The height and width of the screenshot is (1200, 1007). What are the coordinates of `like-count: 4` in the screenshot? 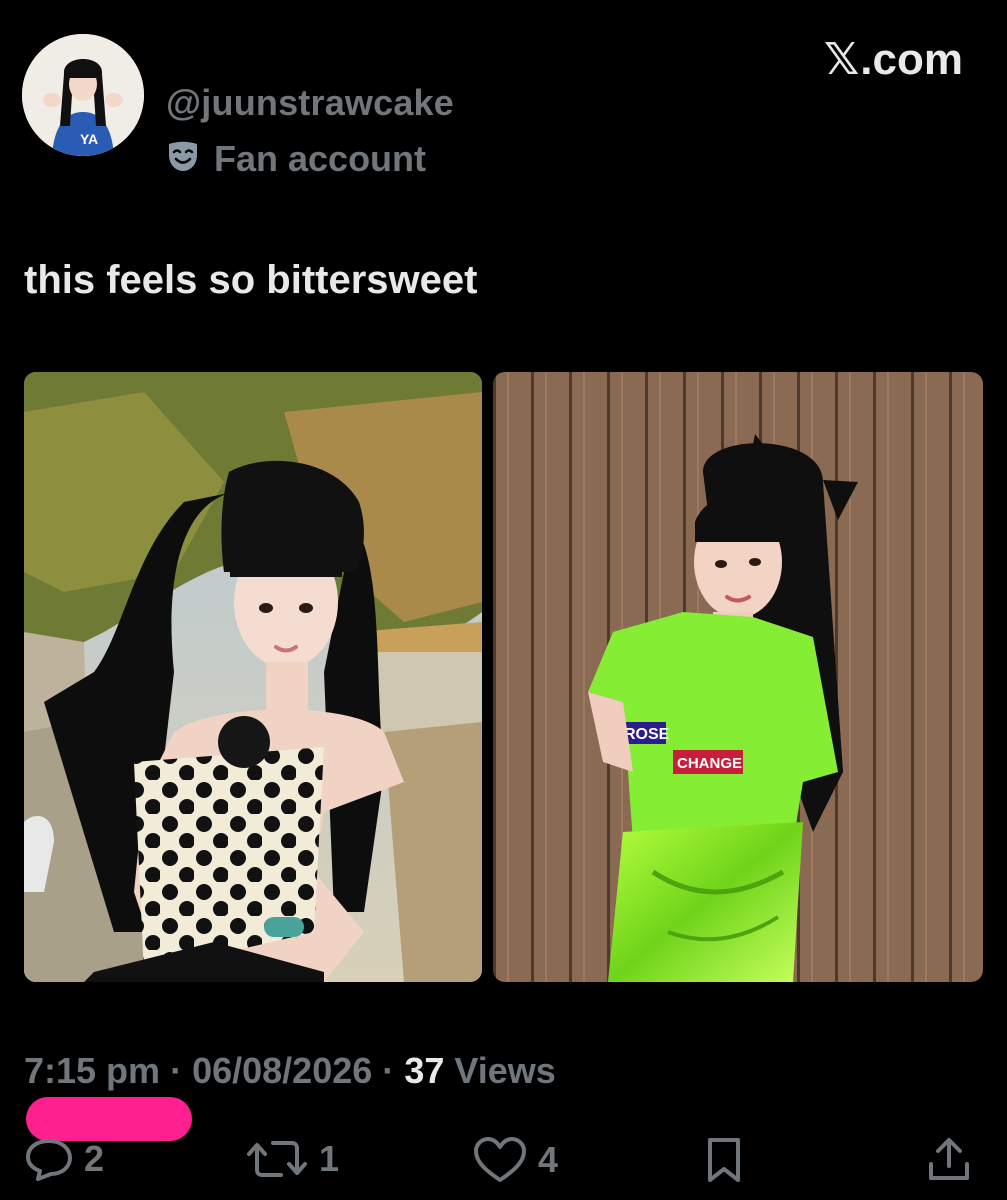 It's located at (548, 1159).